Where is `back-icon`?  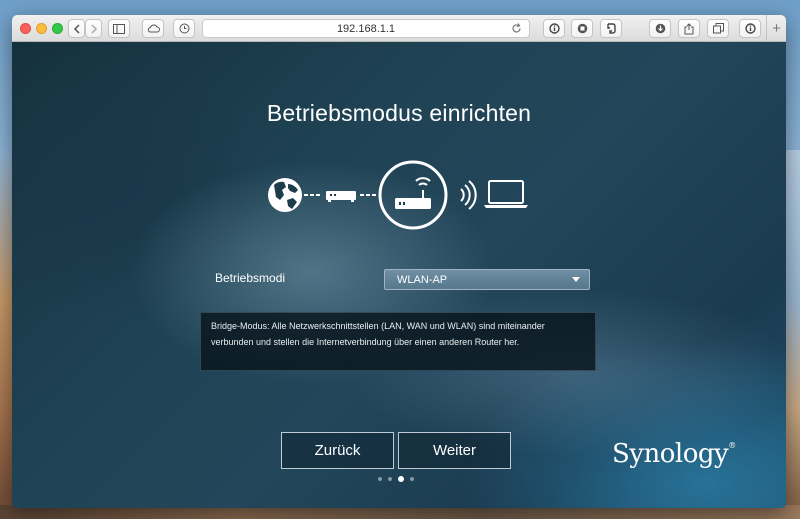 back-icon is located at coordinates (76, 28).